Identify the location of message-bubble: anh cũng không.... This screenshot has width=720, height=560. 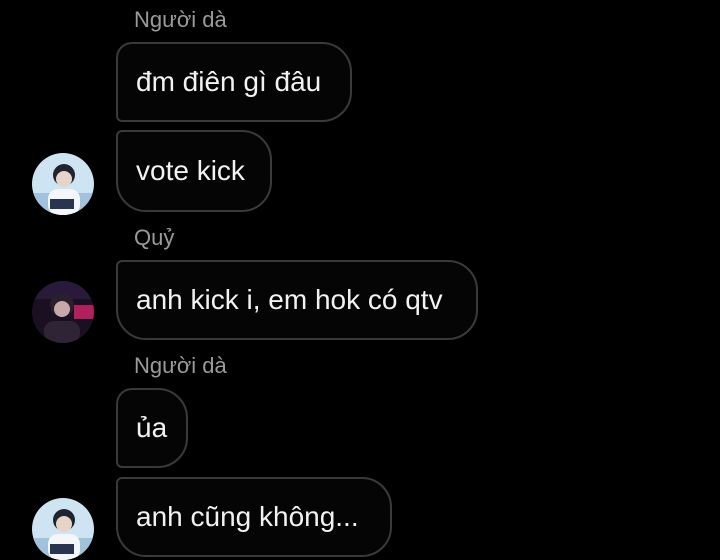
(254, 517).